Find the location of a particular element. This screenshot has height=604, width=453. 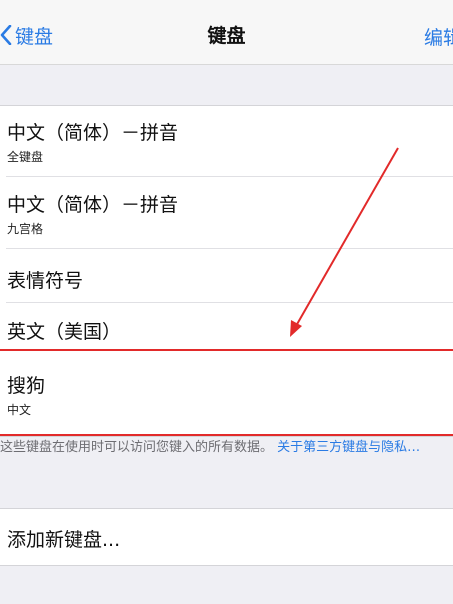

keyboard-row-emoji: 表情符号 is located at coordinates (226, 276).